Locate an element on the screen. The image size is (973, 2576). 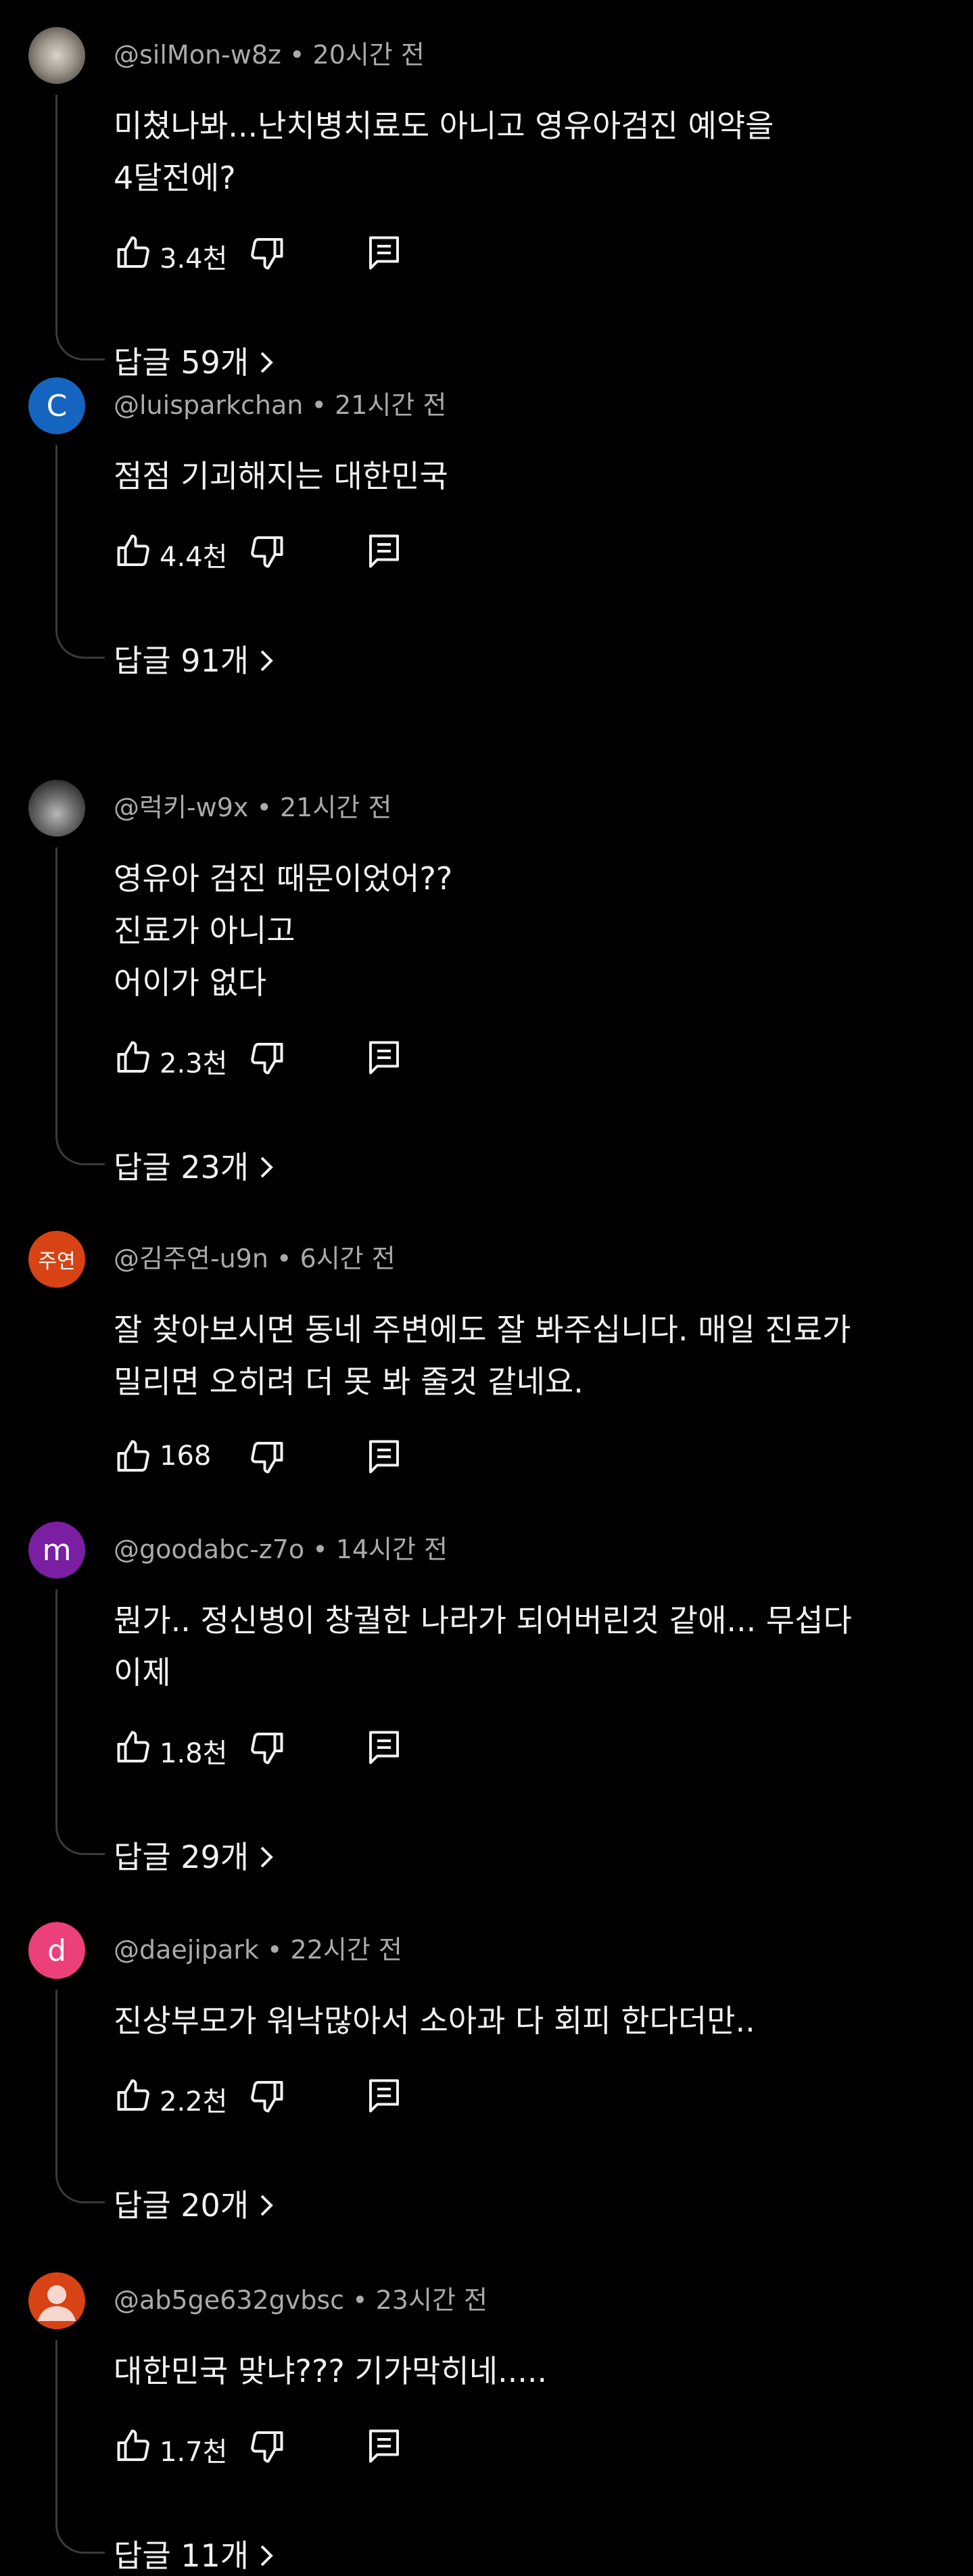
comment-text-line: 이제 is located at coordinates (142, 1672).